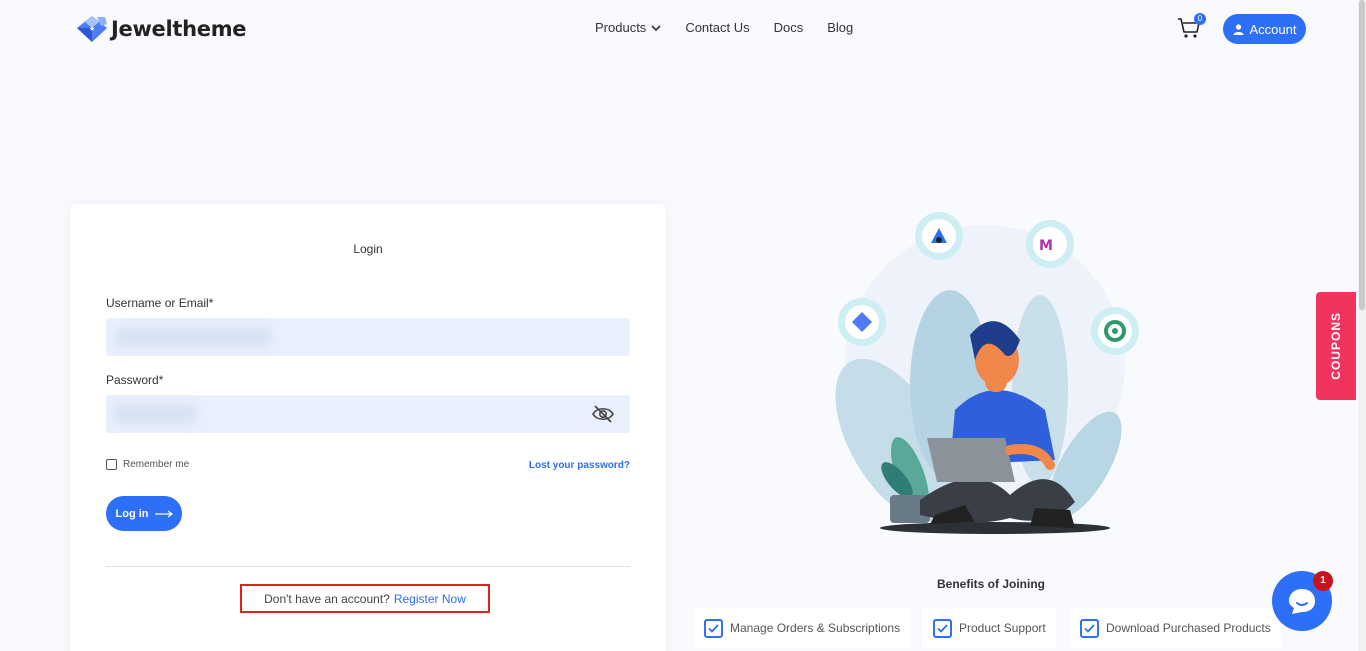 The image size is (1366, 651). I want to click on nav-item-products: Products, so click(628, 27).